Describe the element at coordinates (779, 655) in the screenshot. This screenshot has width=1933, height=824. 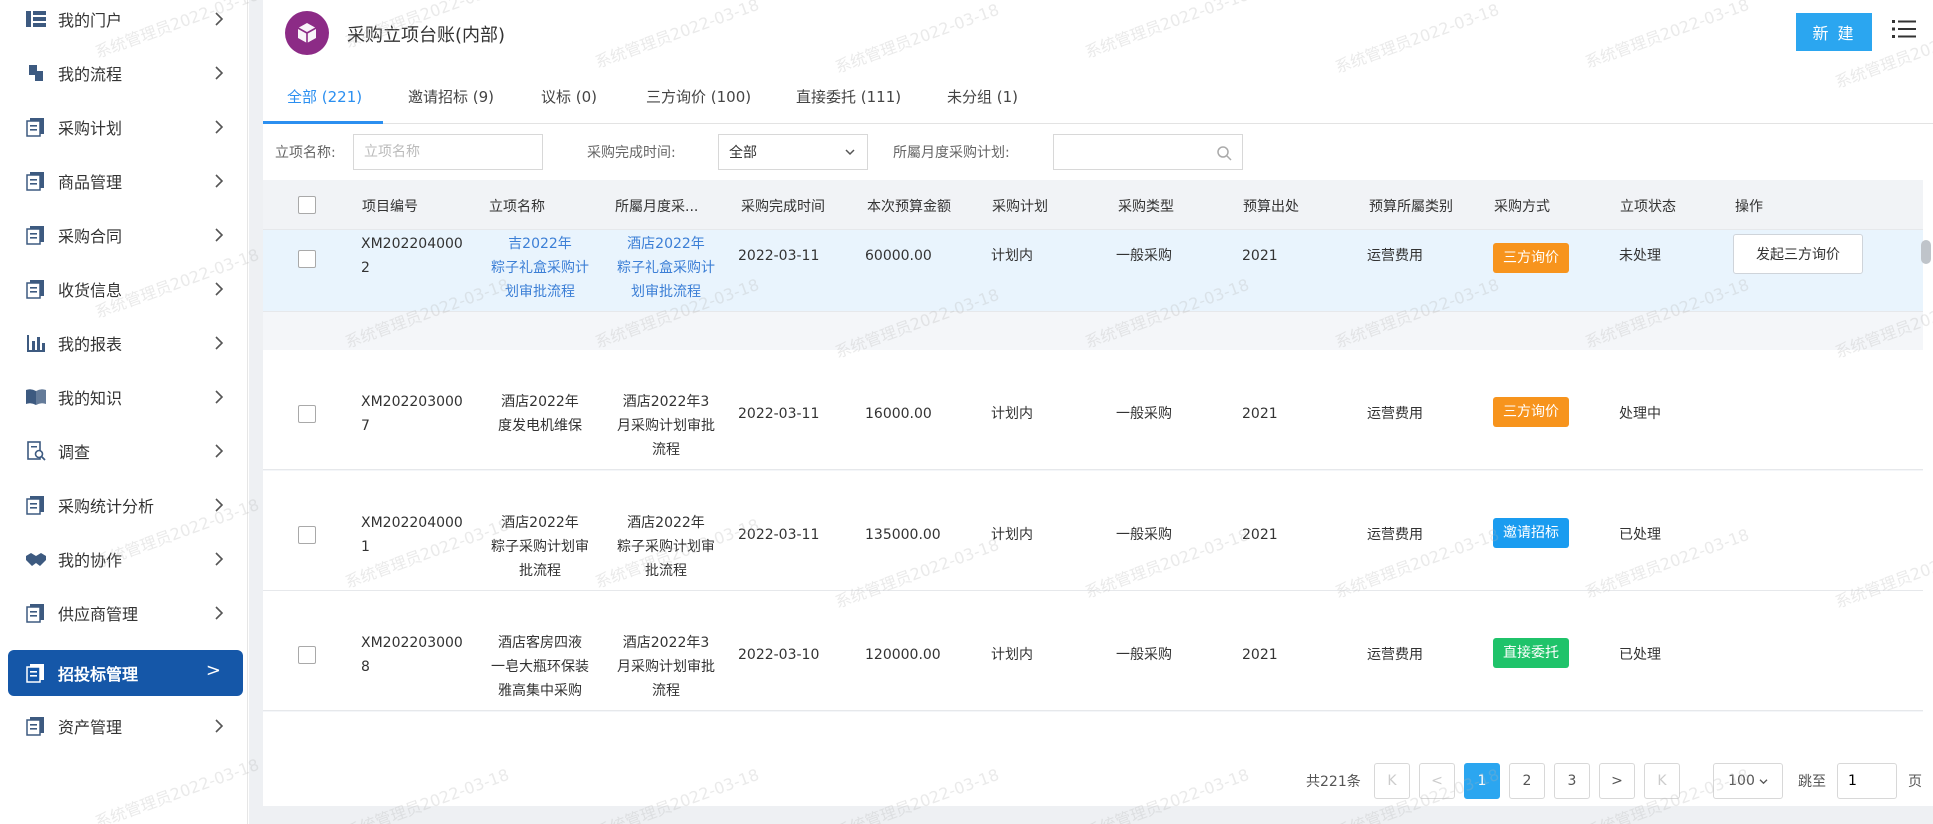
I see `completion-date: 2022-03-10` at that location.